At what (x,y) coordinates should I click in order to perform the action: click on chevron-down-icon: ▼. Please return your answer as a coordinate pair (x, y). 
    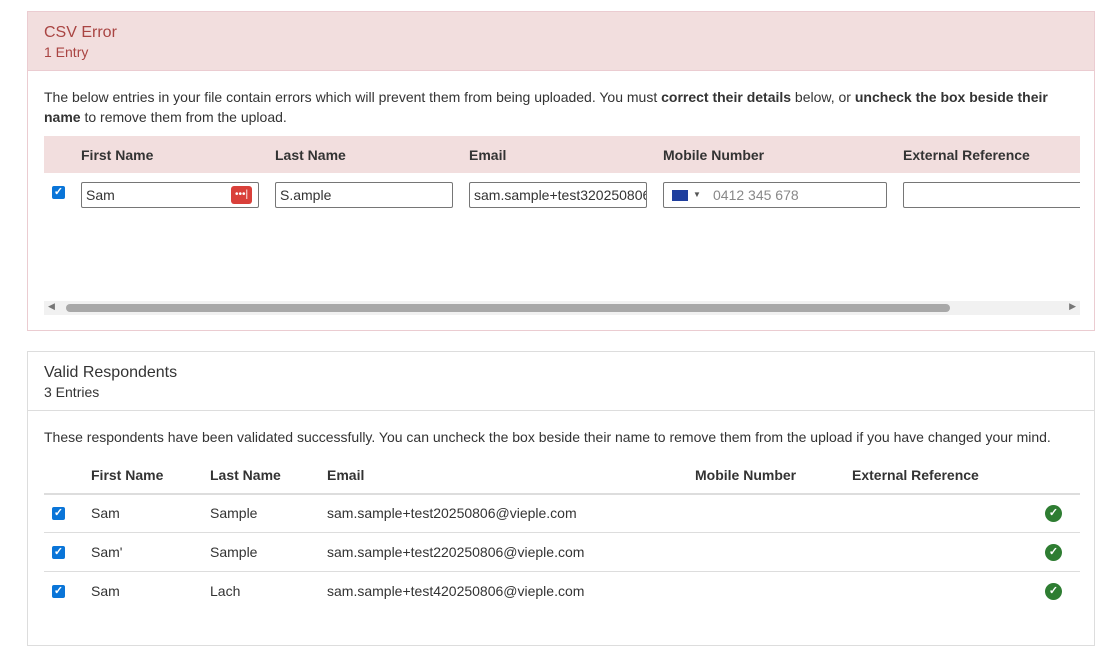
    Looking at the image, I should click on (697, 195).